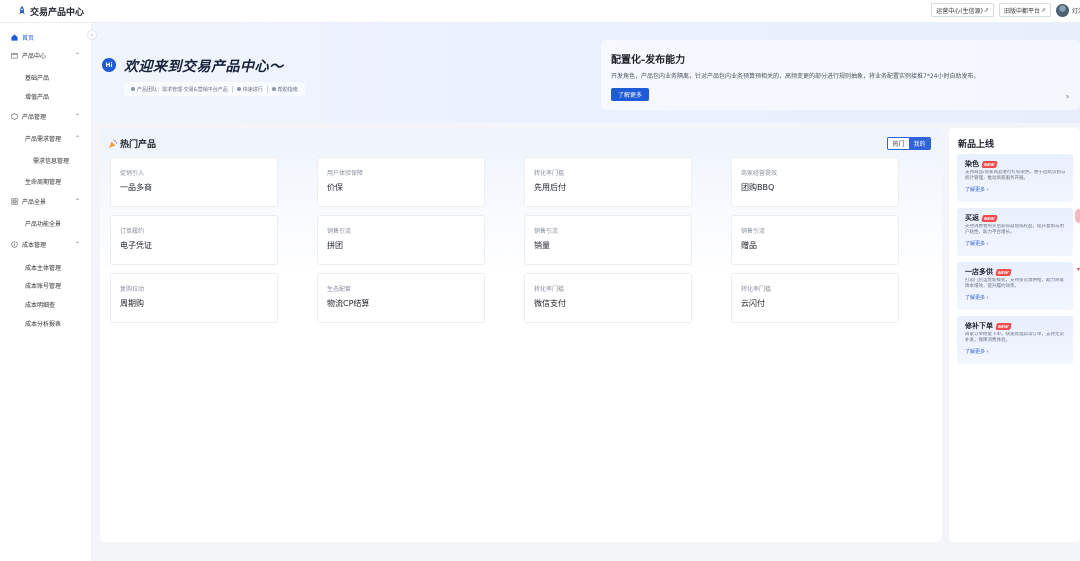  What do you see at coordinates (204, 67) in the screenshot?
I see `welcome-heading: 欢迎来到交易产品中心～` at bounding box center [204, 67].